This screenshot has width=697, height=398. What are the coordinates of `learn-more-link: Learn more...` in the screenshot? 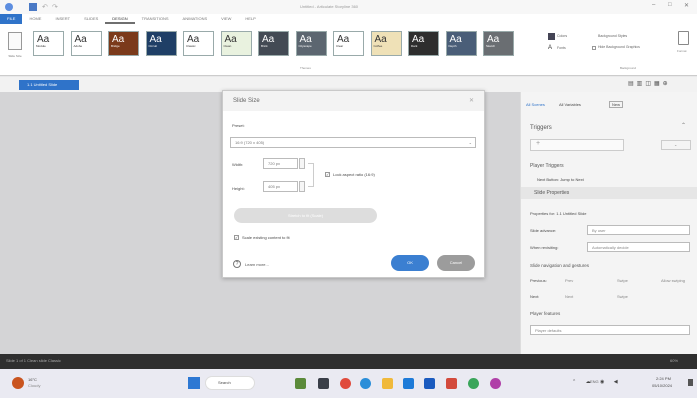 It's located at (257, 264).